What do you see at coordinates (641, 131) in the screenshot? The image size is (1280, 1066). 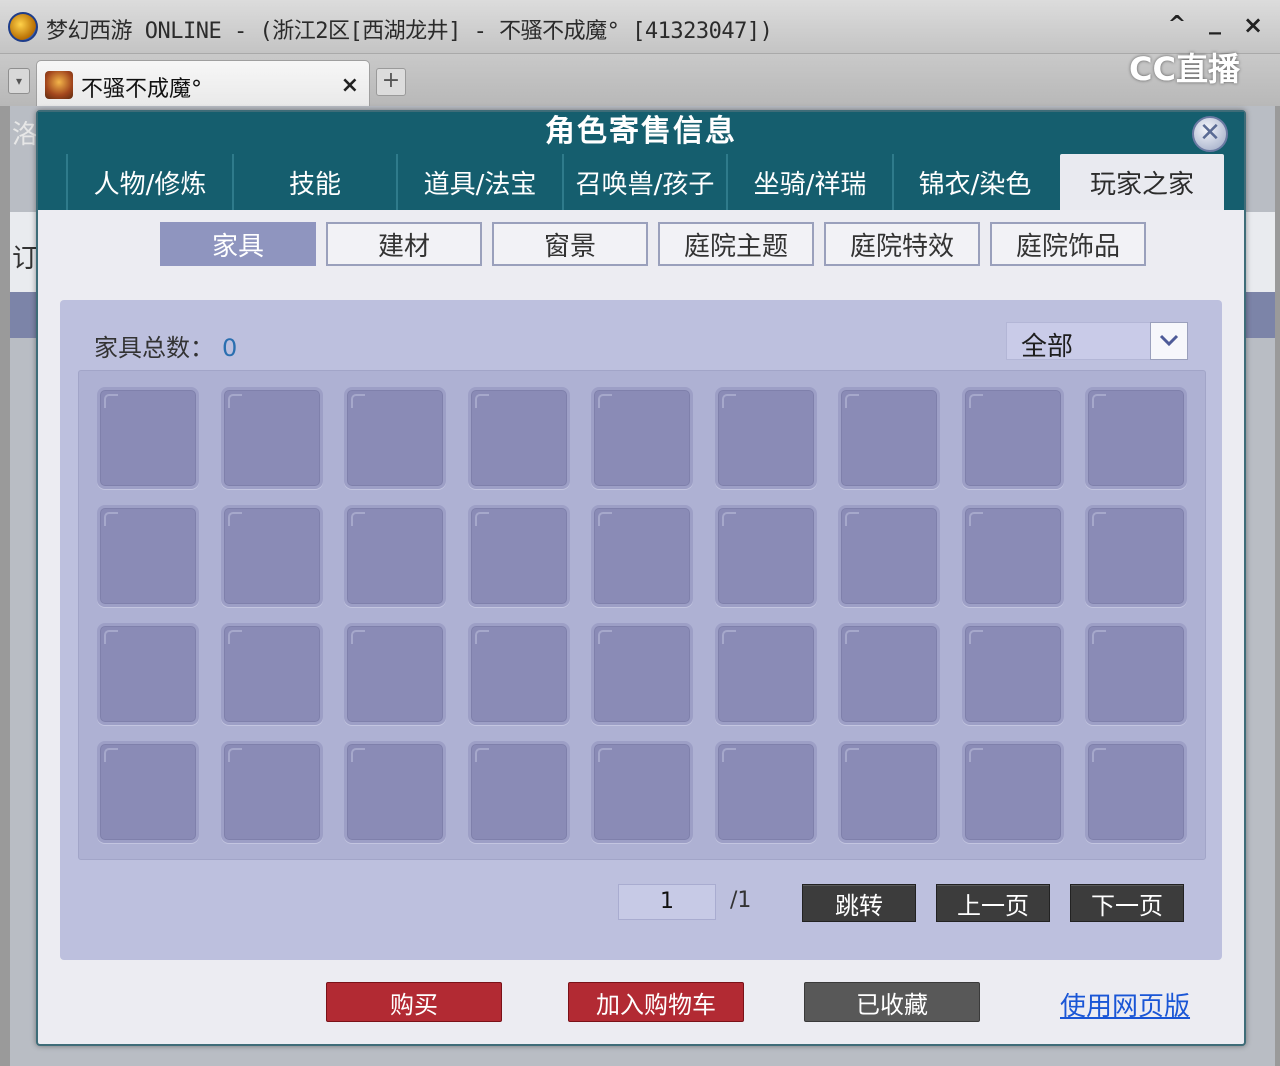 I see `dialog-title: 角色寄售信息` at bounding box center [641, 131].